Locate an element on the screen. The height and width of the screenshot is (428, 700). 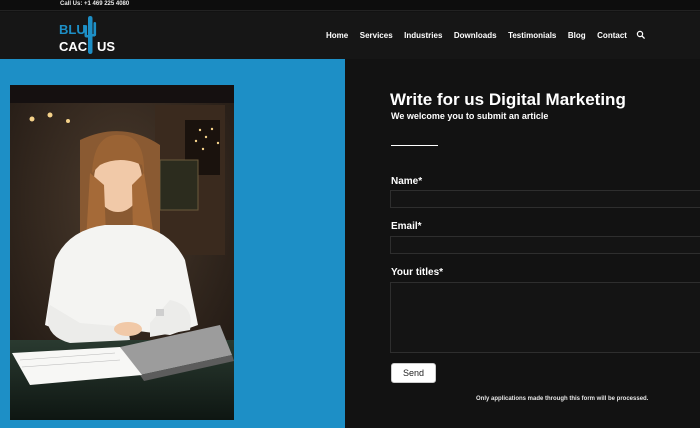
title-divider is located at coordinates (414, 145).